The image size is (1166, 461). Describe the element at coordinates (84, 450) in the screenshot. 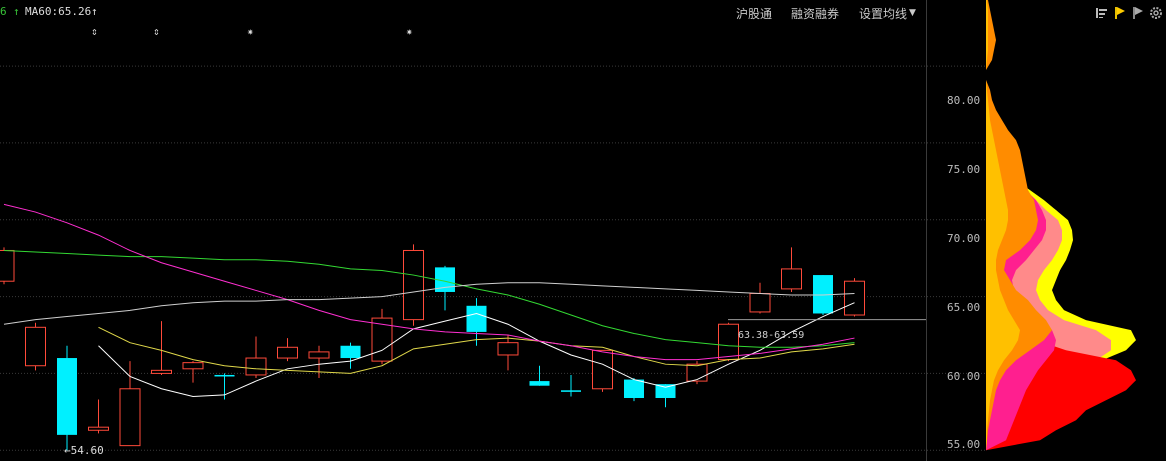

I see `low-price-label: ←54.60` at that location.